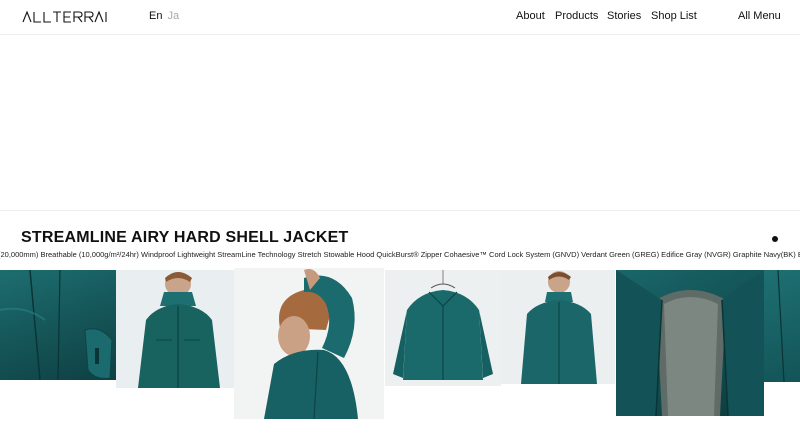 This screenshot has width=800, height=438. I want to click on nav-stories-link: Stories, so click(624, 16).